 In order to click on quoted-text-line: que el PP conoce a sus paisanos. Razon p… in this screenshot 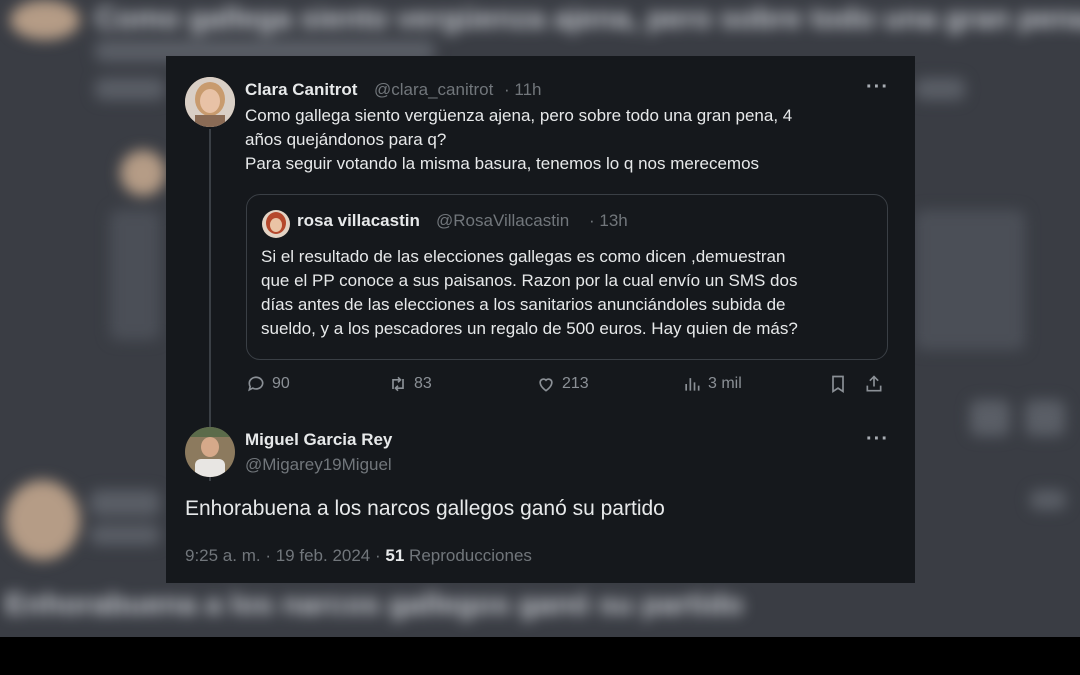, I will do `click(529, 280)`.